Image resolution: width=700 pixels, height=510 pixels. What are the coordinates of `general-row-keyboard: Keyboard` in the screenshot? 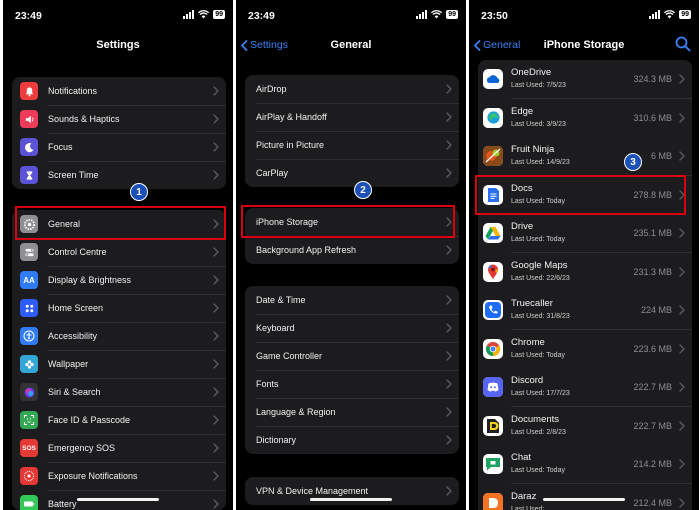 It's located at (352, 328).